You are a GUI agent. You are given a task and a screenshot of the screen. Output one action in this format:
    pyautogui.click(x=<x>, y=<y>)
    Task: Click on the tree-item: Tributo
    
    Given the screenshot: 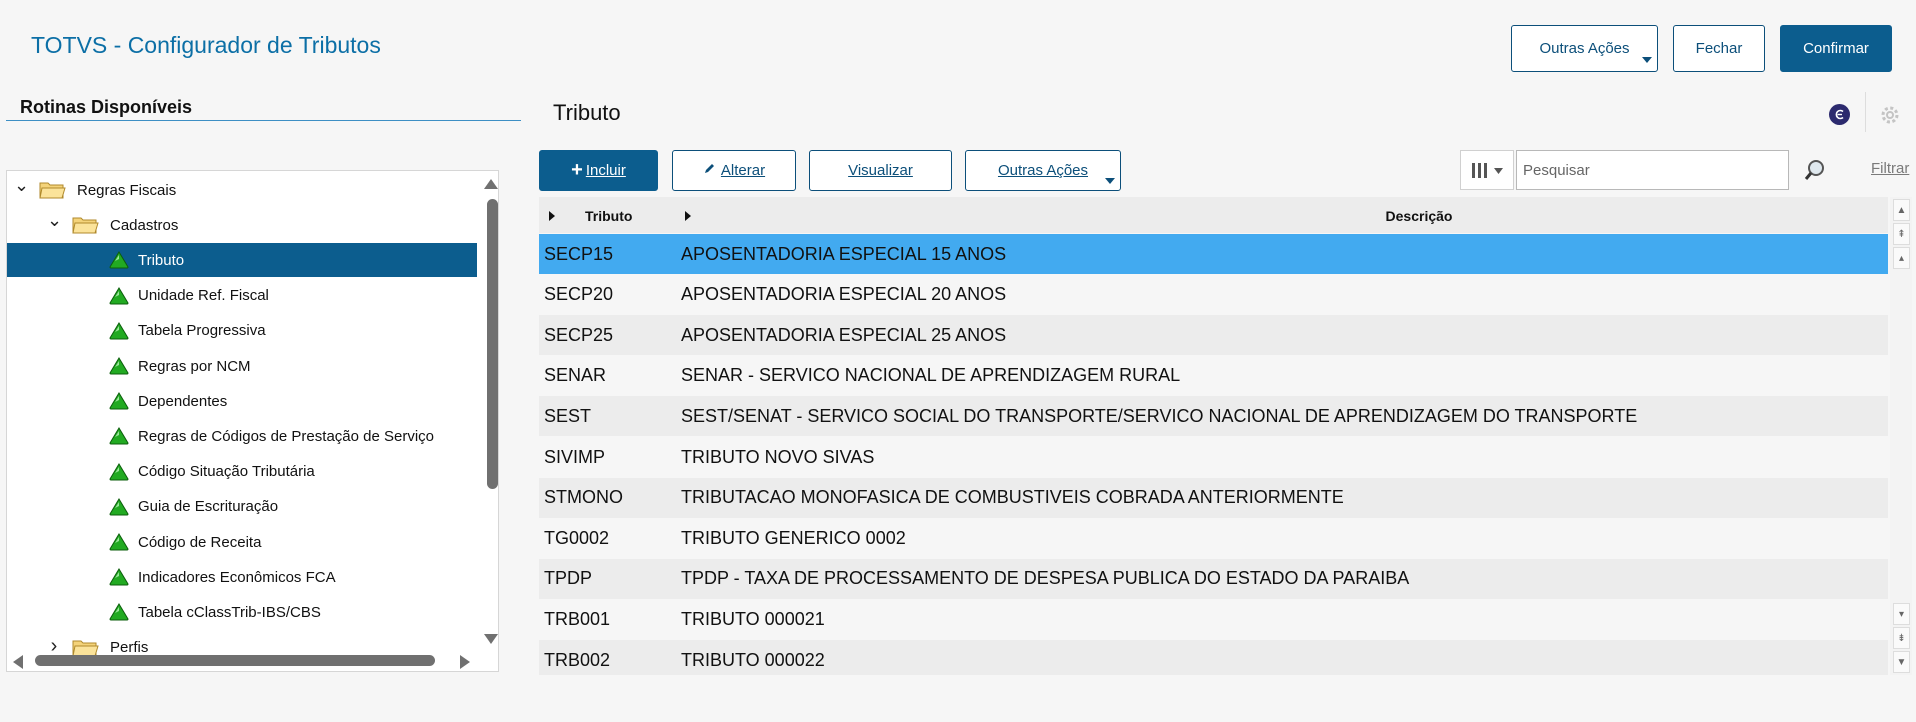 What is the action you would take?
    pyautogui.click(x=242, y=260)
    